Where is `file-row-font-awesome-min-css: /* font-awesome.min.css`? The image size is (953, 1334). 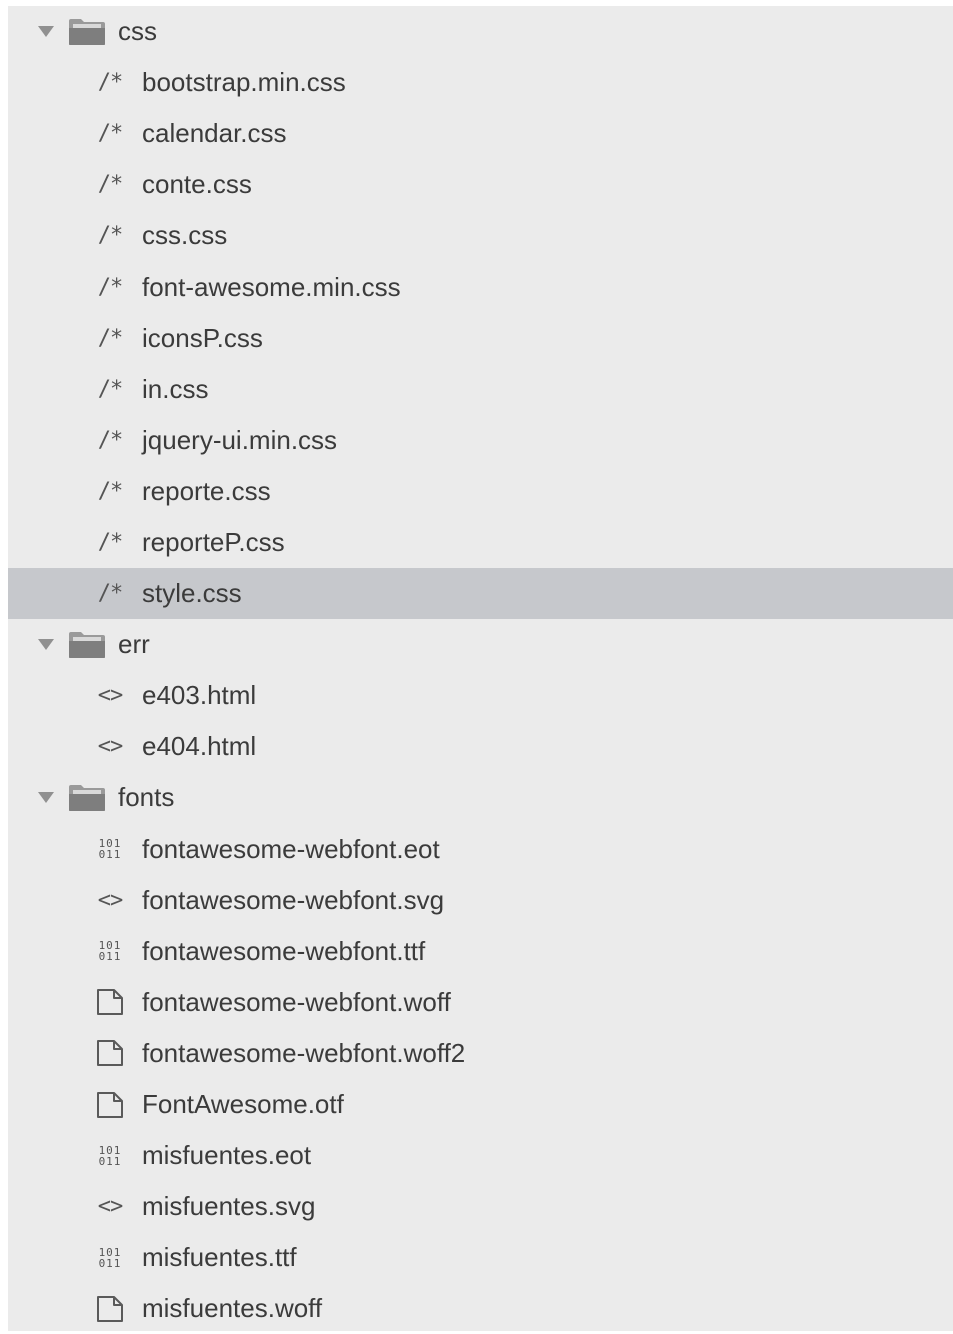 file-row-font-awesome-min-css: /* font-awesome.min.css is located at coordinates (480, 286).